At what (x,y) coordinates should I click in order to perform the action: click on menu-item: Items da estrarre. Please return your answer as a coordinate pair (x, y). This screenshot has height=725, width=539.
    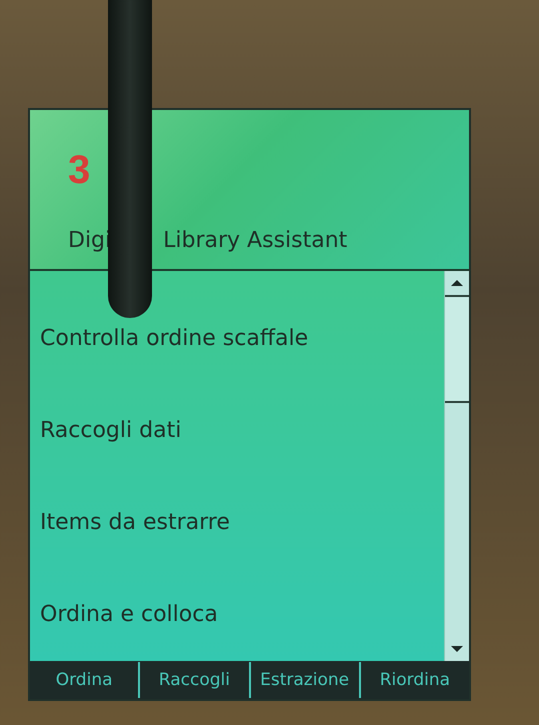
    Looking at the image, I should click on (135, 522).